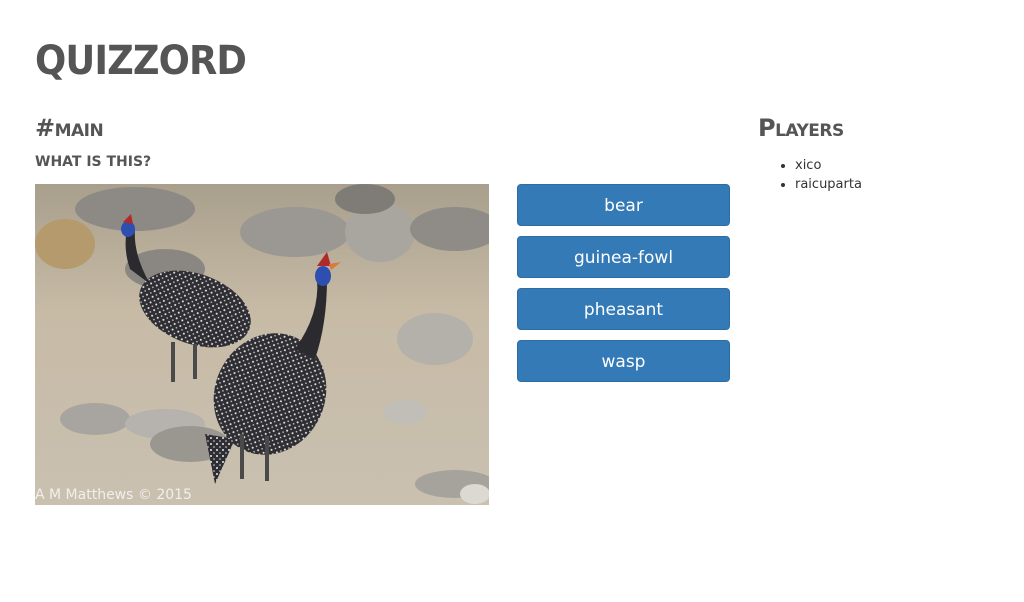  What do you see at coordinates (113, 495) in the screenshot?
I see `photo-credit: A M Matthews © 2015` at bounding box center [113, 495].